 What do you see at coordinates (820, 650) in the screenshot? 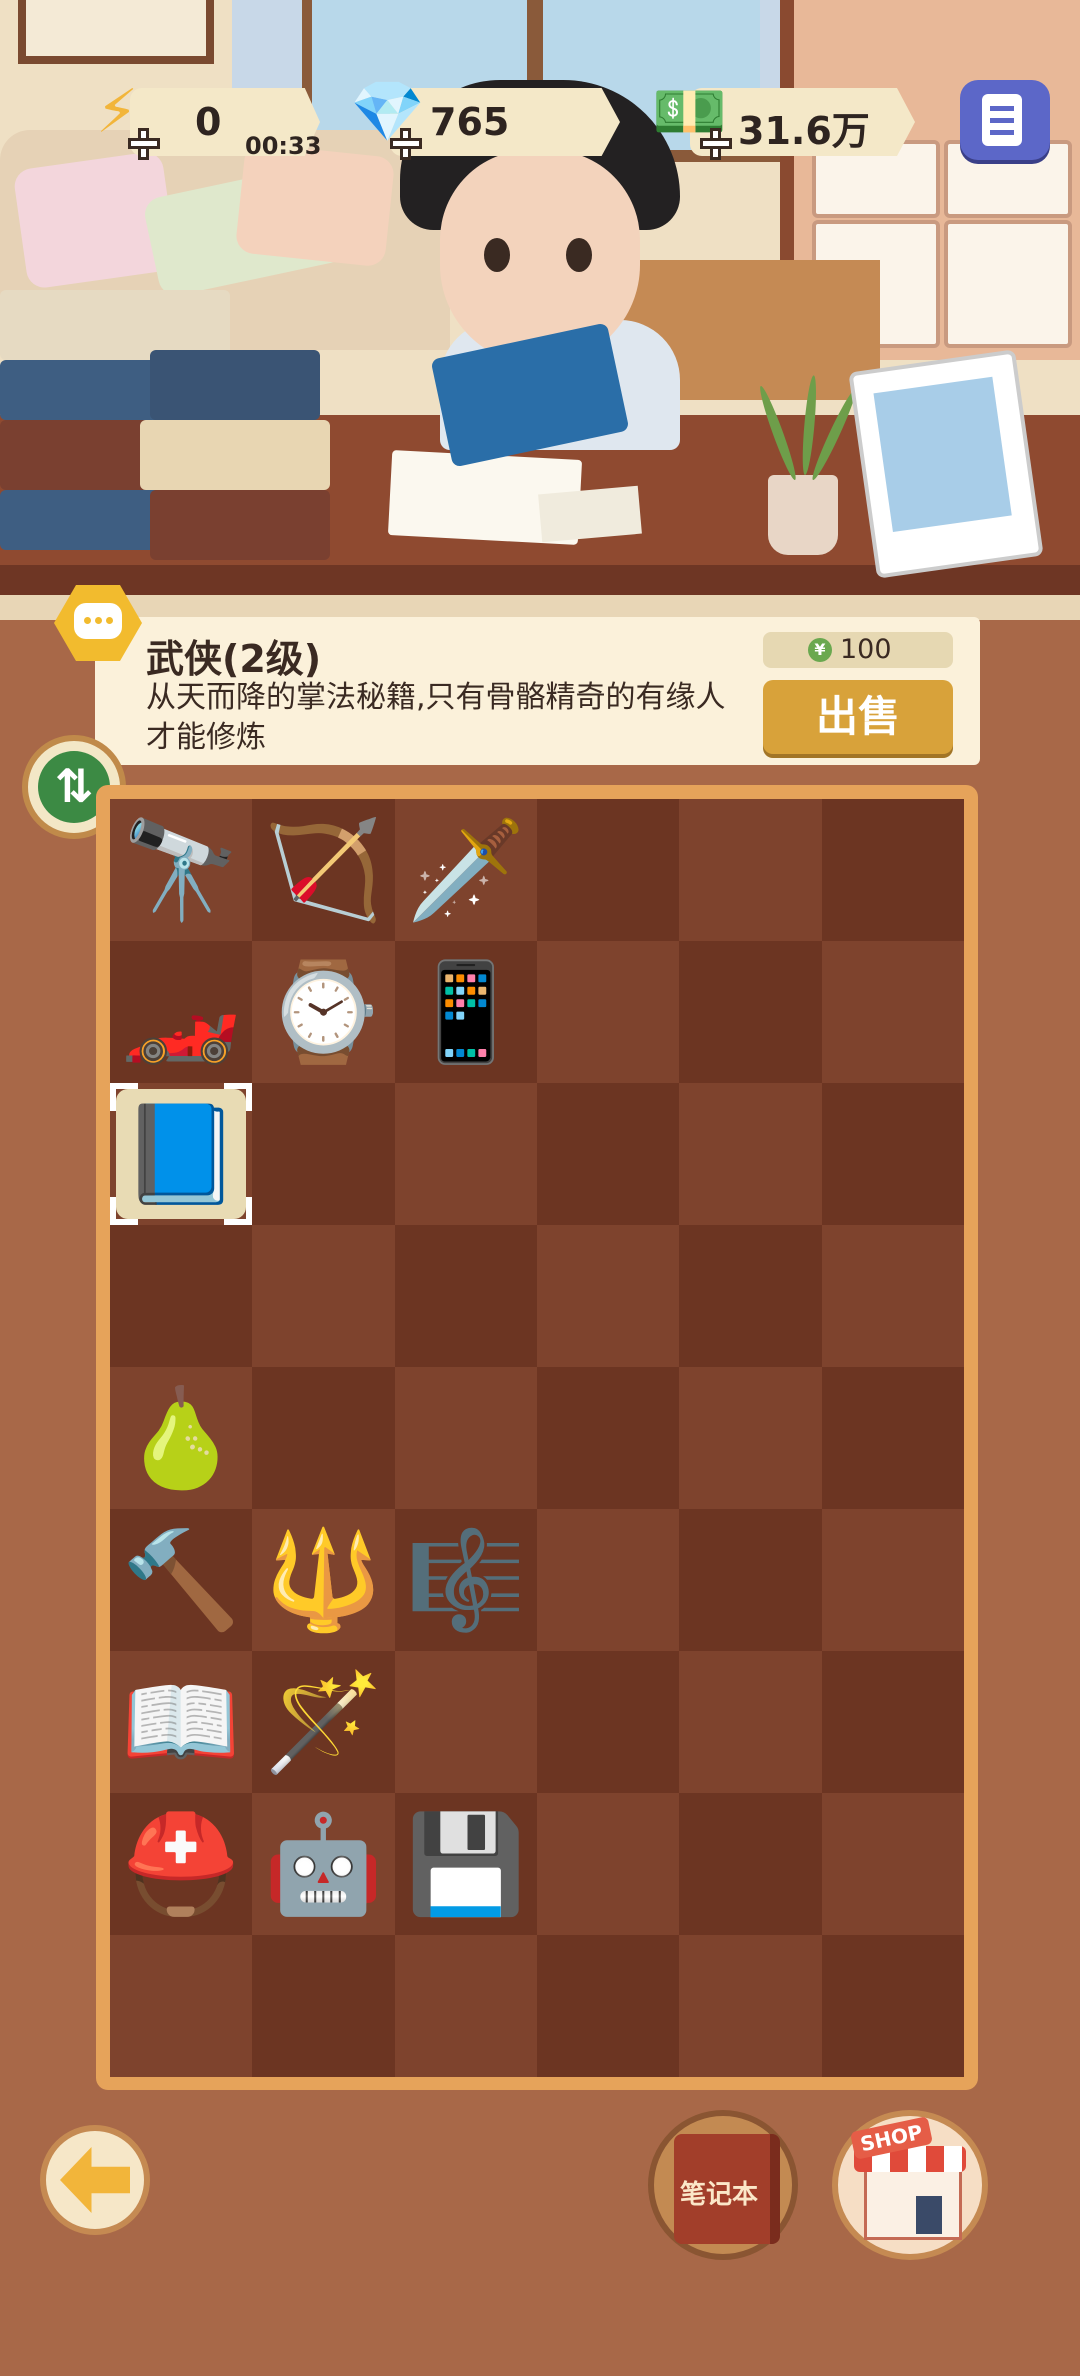
I see `coin-icon: ¥` at bounding box center [820, 650].